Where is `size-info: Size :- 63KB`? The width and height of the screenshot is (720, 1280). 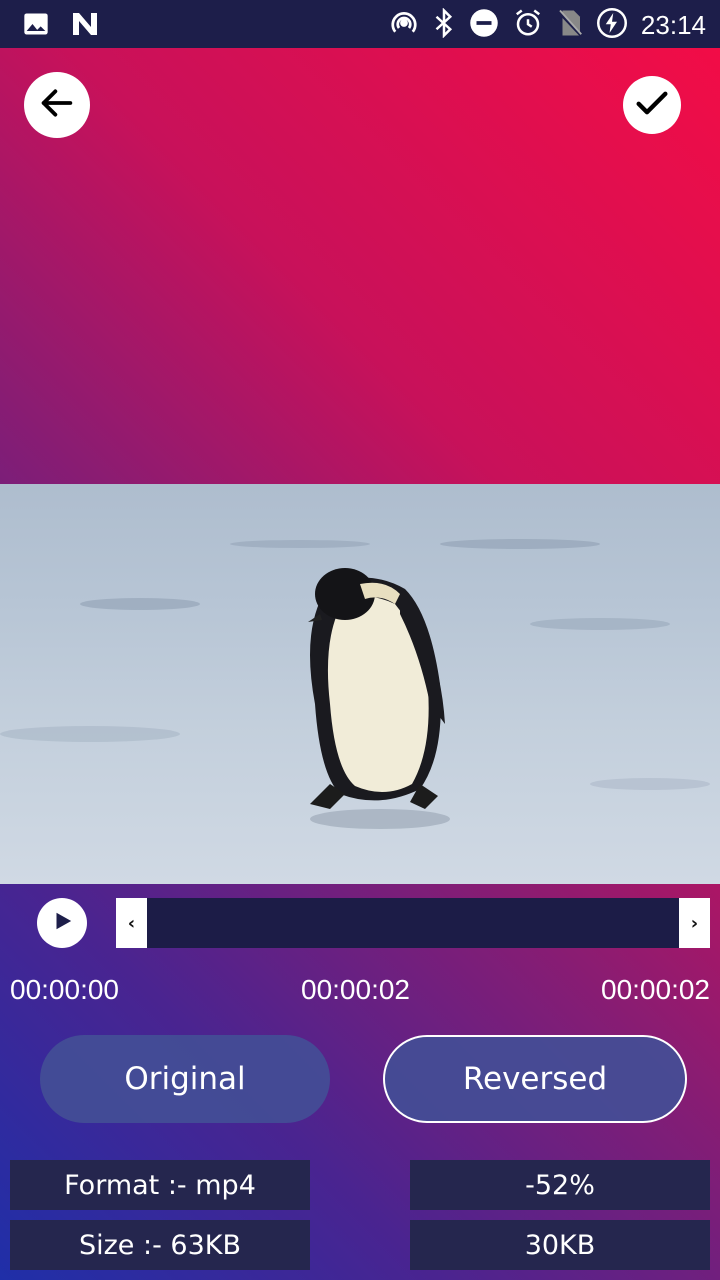 size-info: Size :- 63KB is located at coordinates (160, 1245).